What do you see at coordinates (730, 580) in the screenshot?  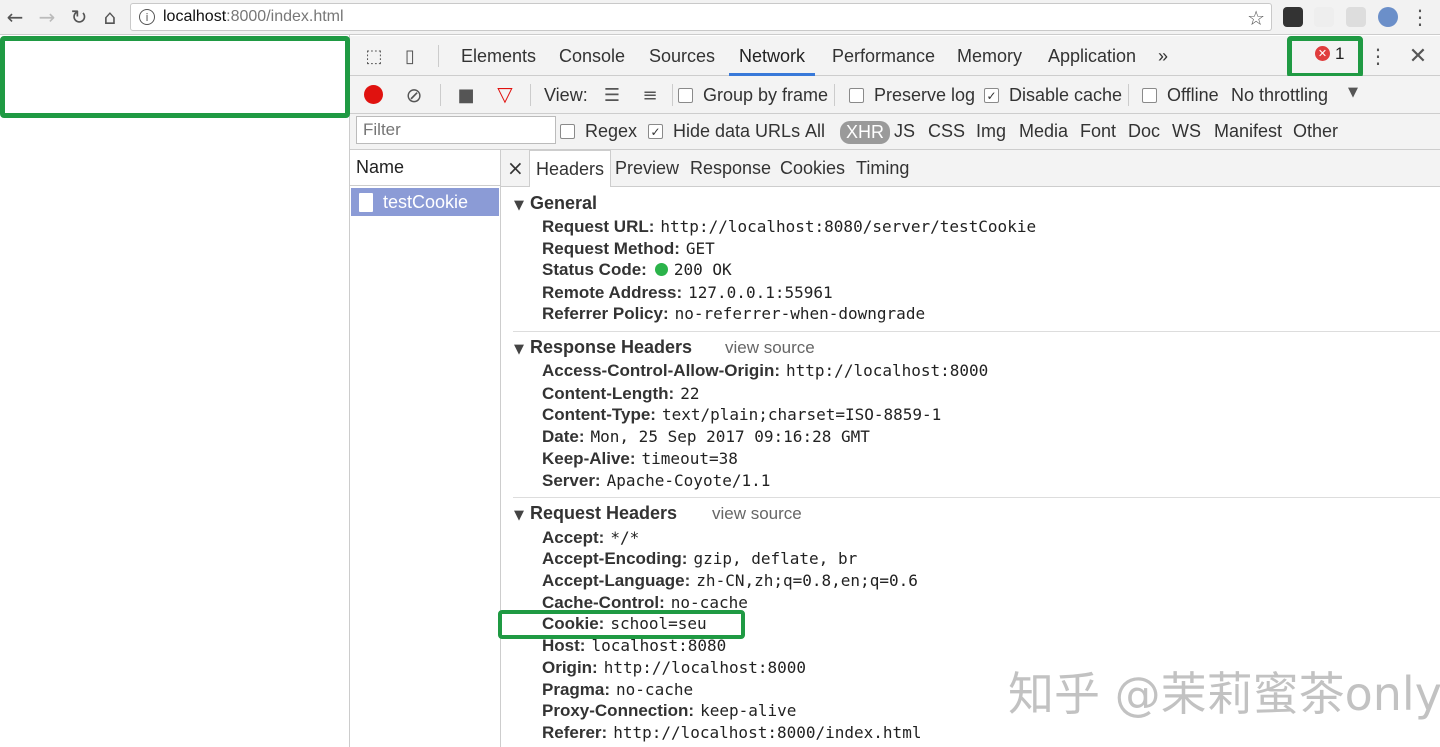 I see `header-row: Accept-Language: zh-CN,zh;q=0.8,en;q=0.6` at bounding box center [730, 580].